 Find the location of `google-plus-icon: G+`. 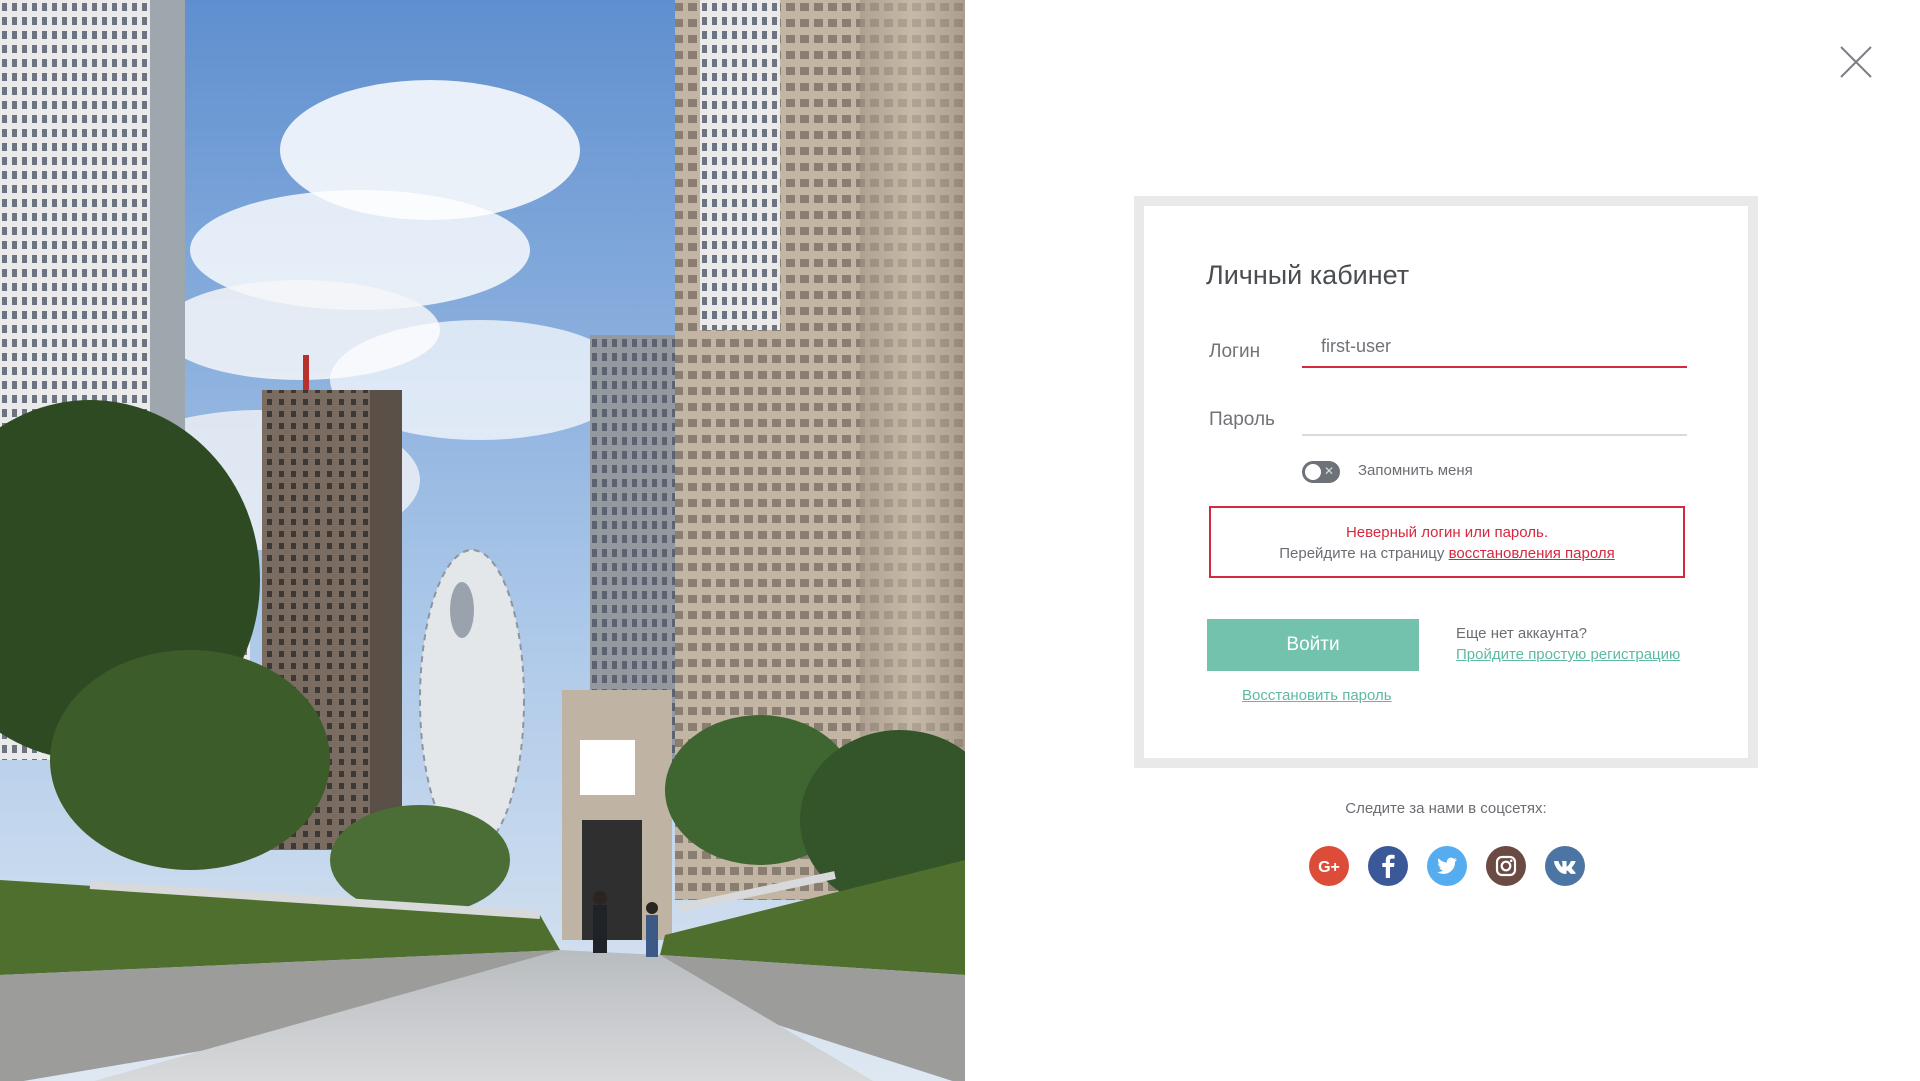

google-plus-icon: G+ is located at coordinates (1329, 866).